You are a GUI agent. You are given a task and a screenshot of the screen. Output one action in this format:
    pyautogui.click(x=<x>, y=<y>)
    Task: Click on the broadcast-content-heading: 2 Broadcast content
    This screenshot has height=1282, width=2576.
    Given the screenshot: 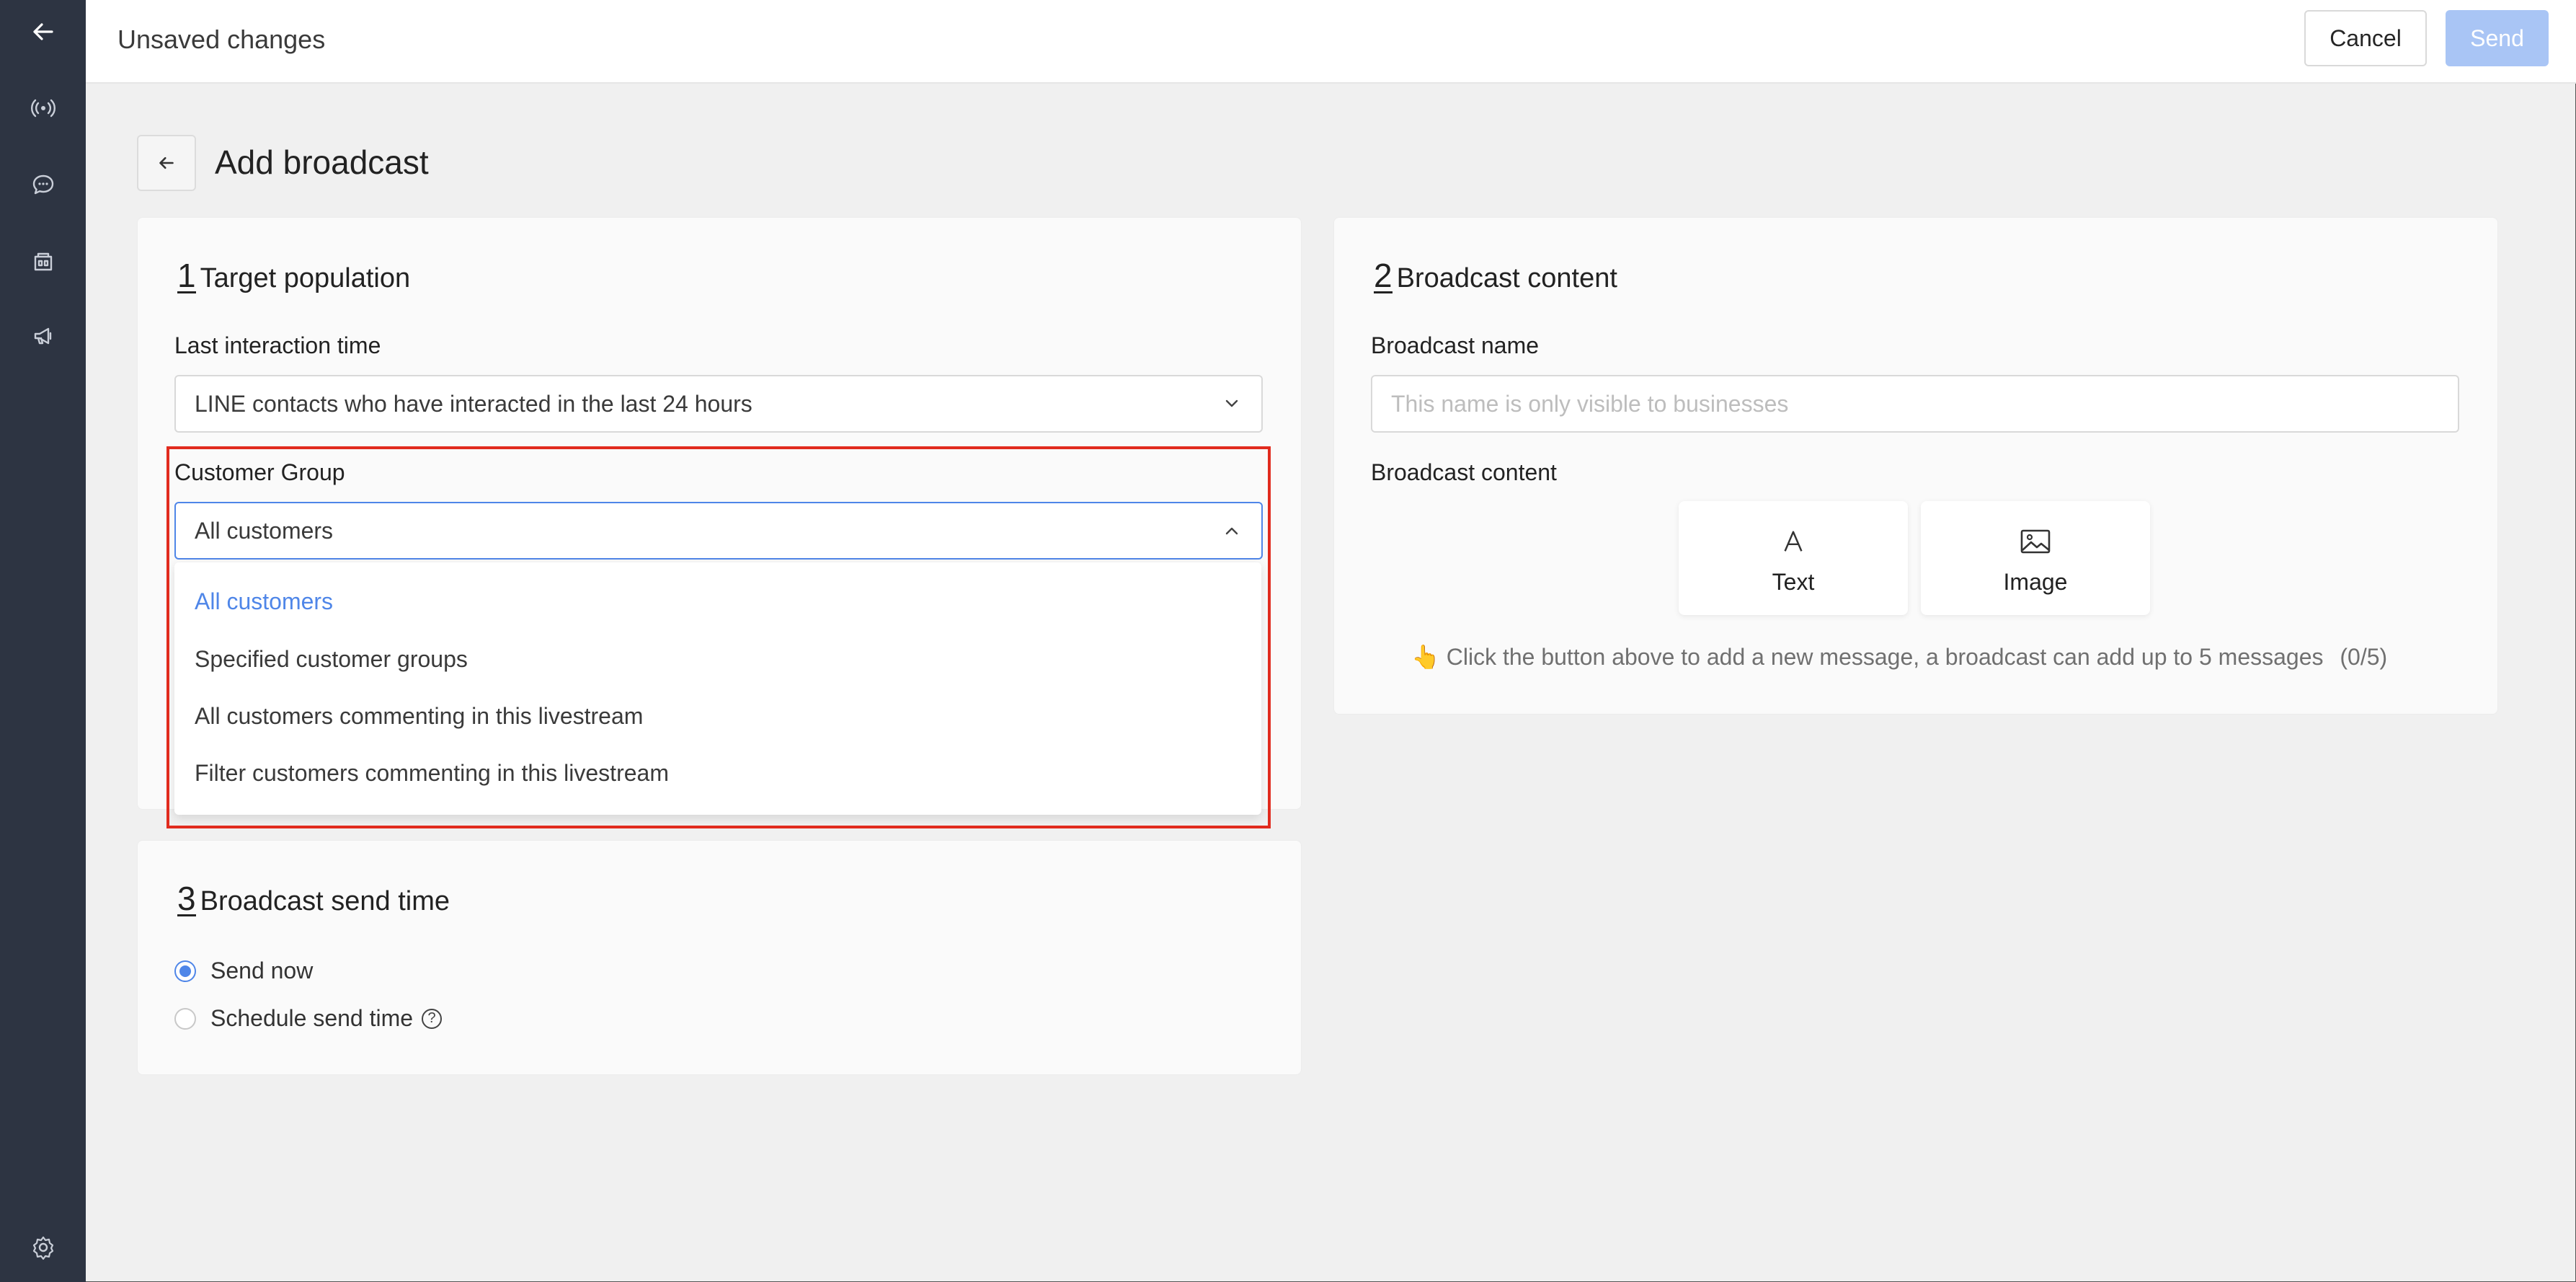 What is the action you would take?
    pyautogui.click(x=1495, y=276)
    